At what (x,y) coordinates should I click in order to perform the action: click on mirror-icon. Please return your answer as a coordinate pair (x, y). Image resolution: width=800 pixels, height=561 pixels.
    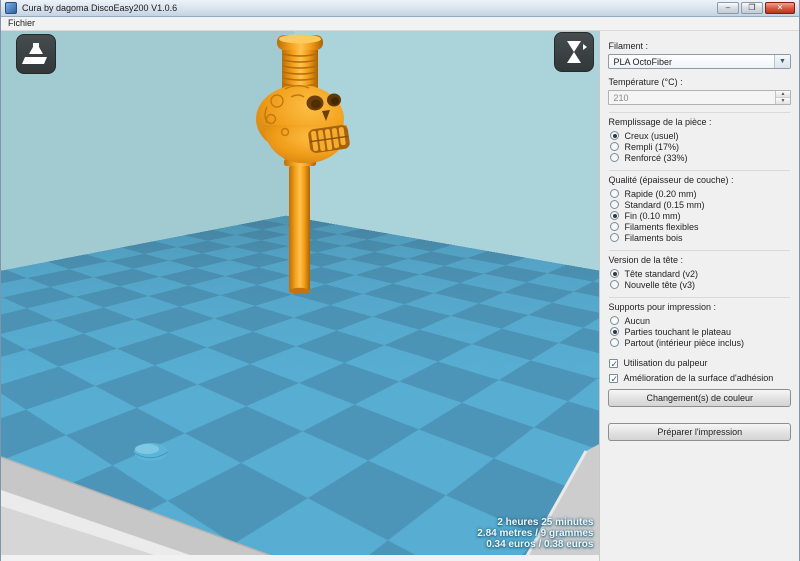
    Looking at the image, I should click on (577, 52).